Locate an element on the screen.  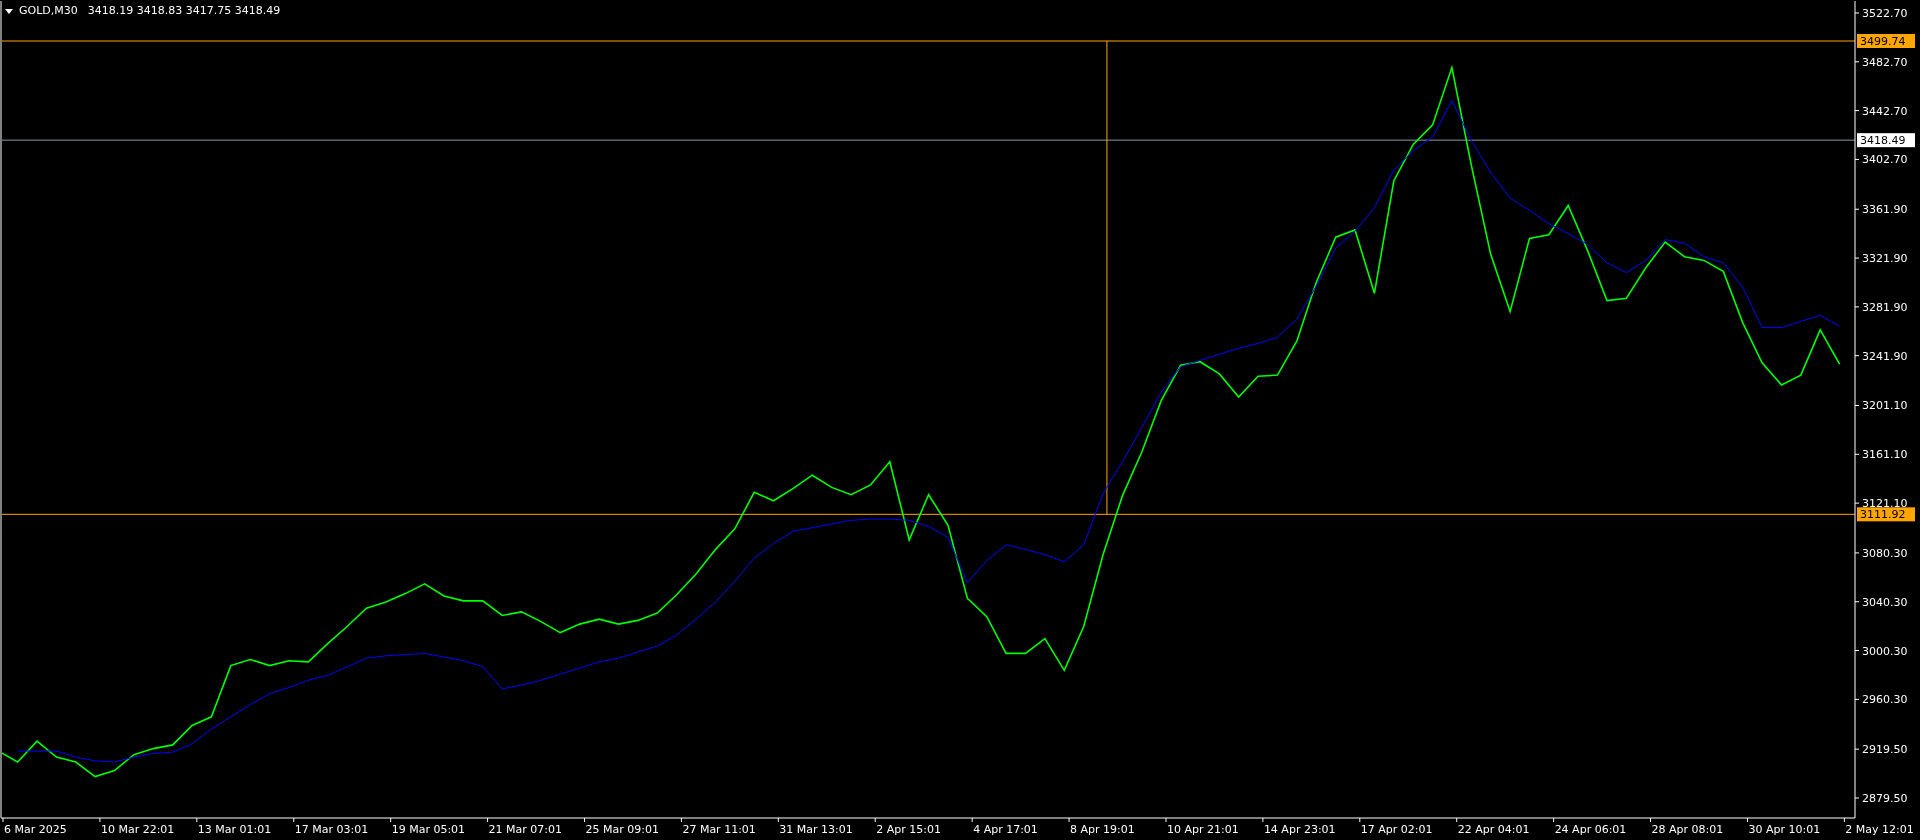
dropdown-icon is located at coordinates (9, 11).